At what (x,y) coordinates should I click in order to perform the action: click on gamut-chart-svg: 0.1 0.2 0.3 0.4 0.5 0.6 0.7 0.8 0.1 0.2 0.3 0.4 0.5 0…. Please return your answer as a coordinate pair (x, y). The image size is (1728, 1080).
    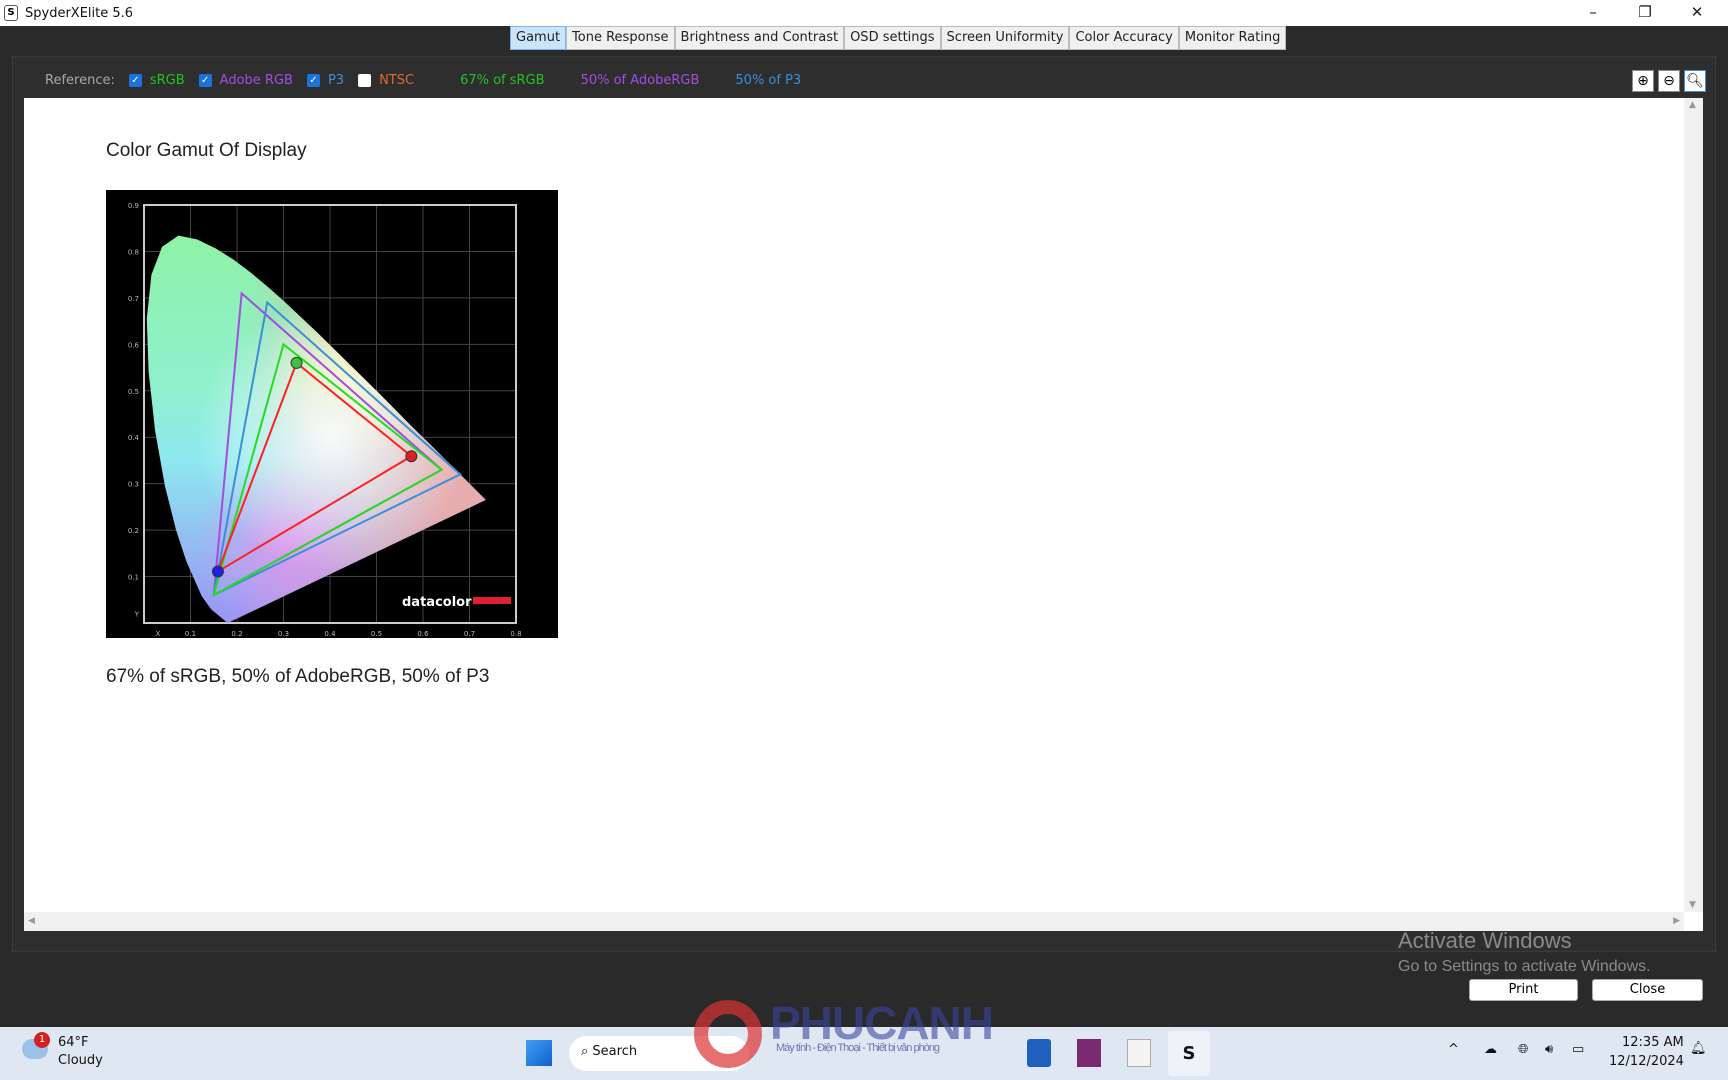
    Looking at the image, I should click on (325, 420).